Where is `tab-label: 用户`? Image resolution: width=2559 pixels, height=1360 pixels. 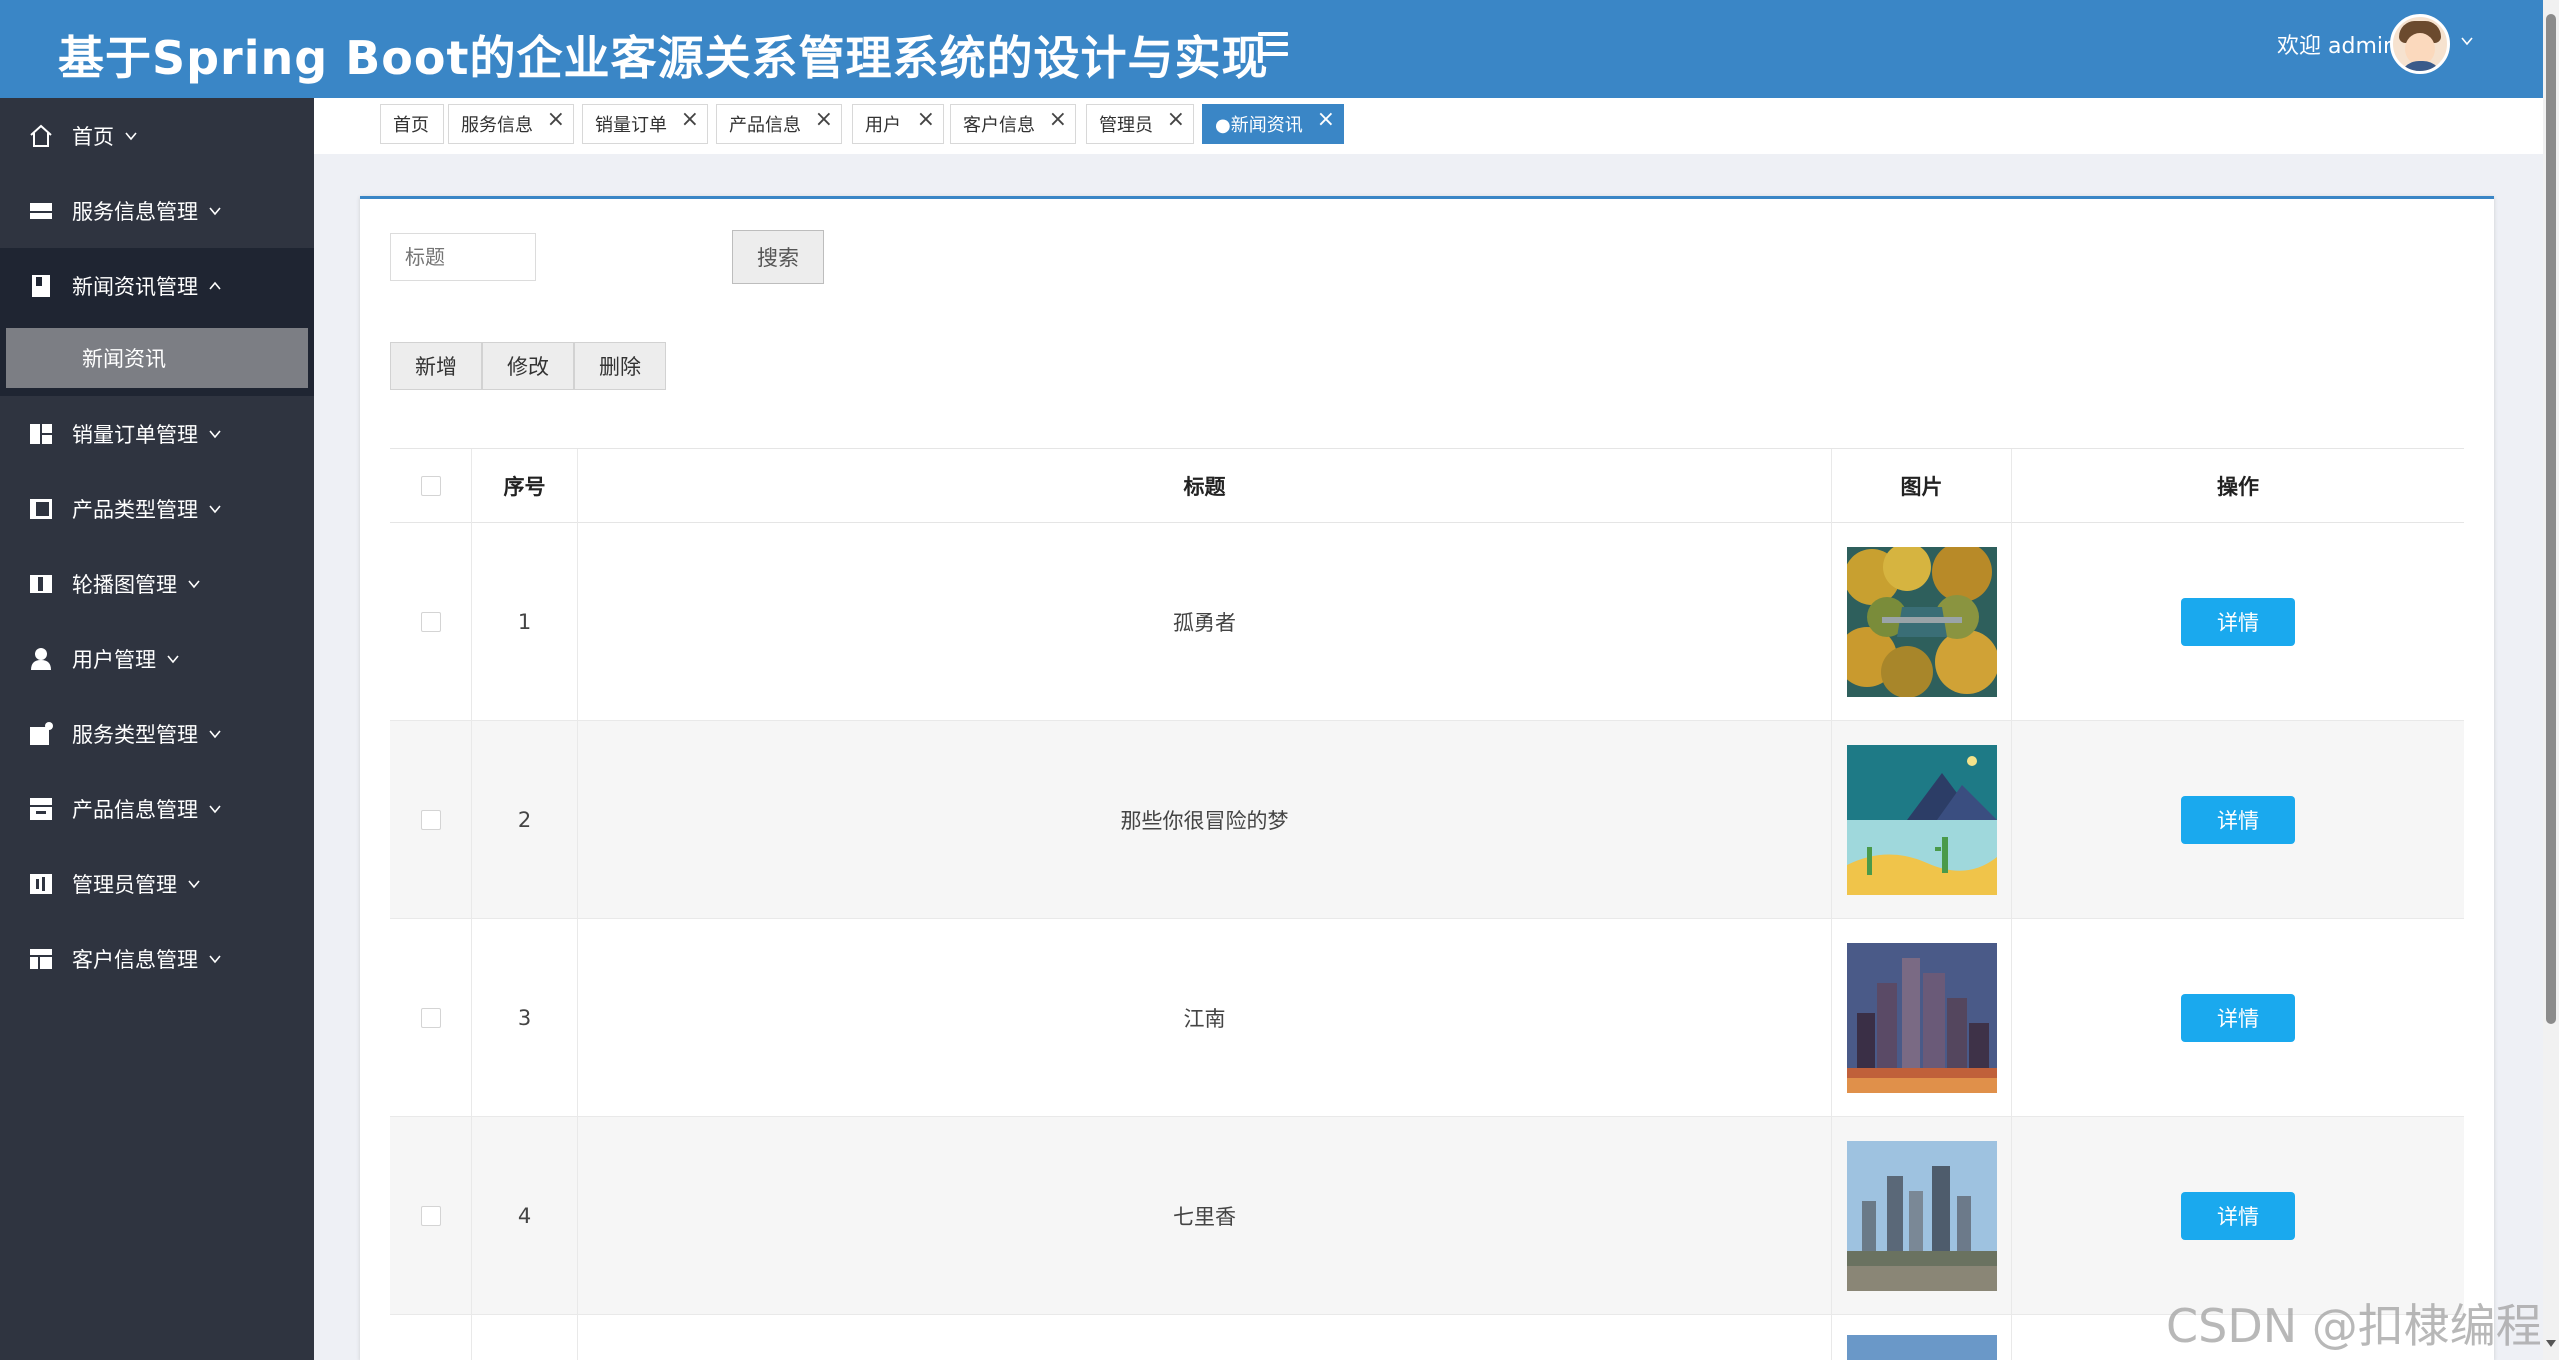 tab-label: 用户 is located at coordinates (883, 125).